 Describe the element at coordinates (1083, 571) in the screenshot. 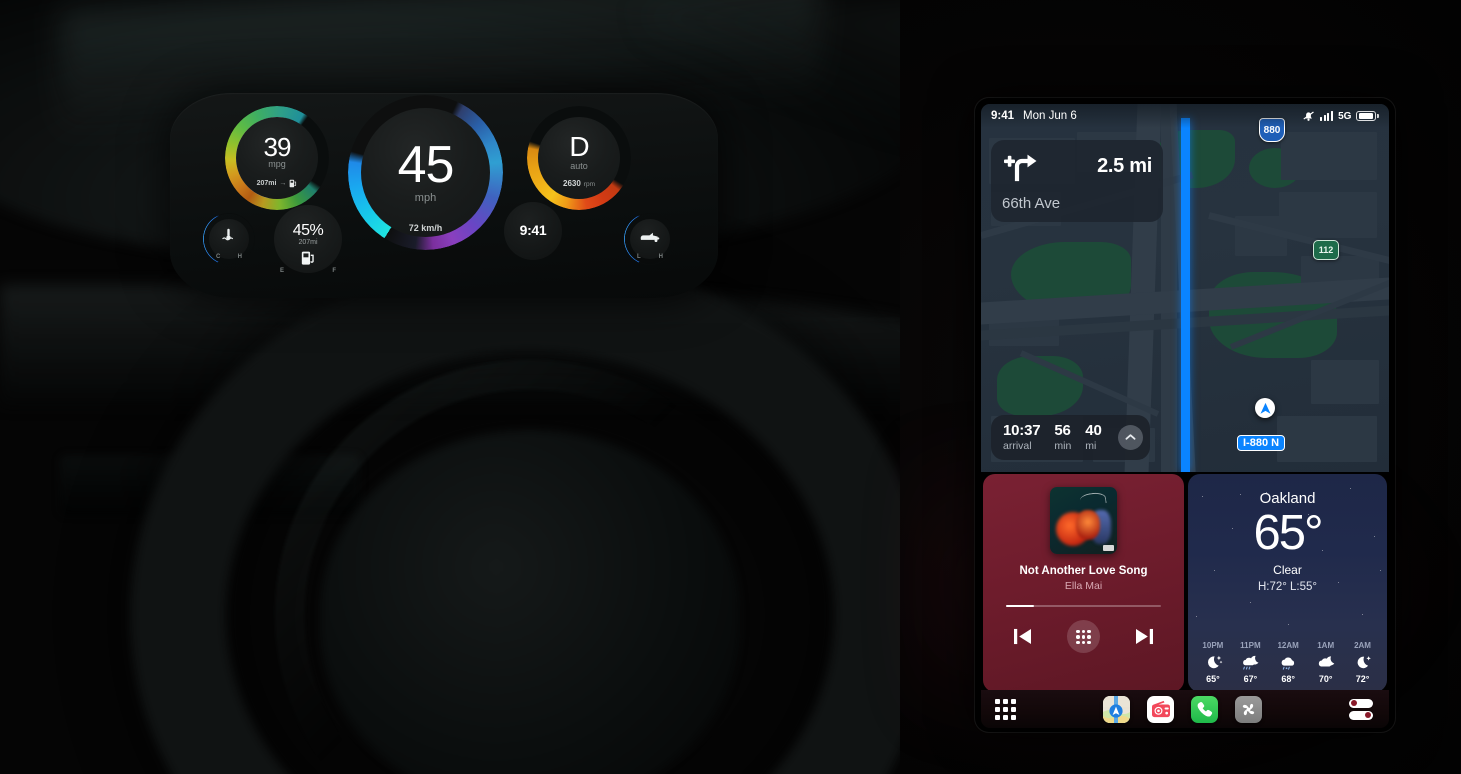

I see `track-title: Not Another Love Song` at that location.